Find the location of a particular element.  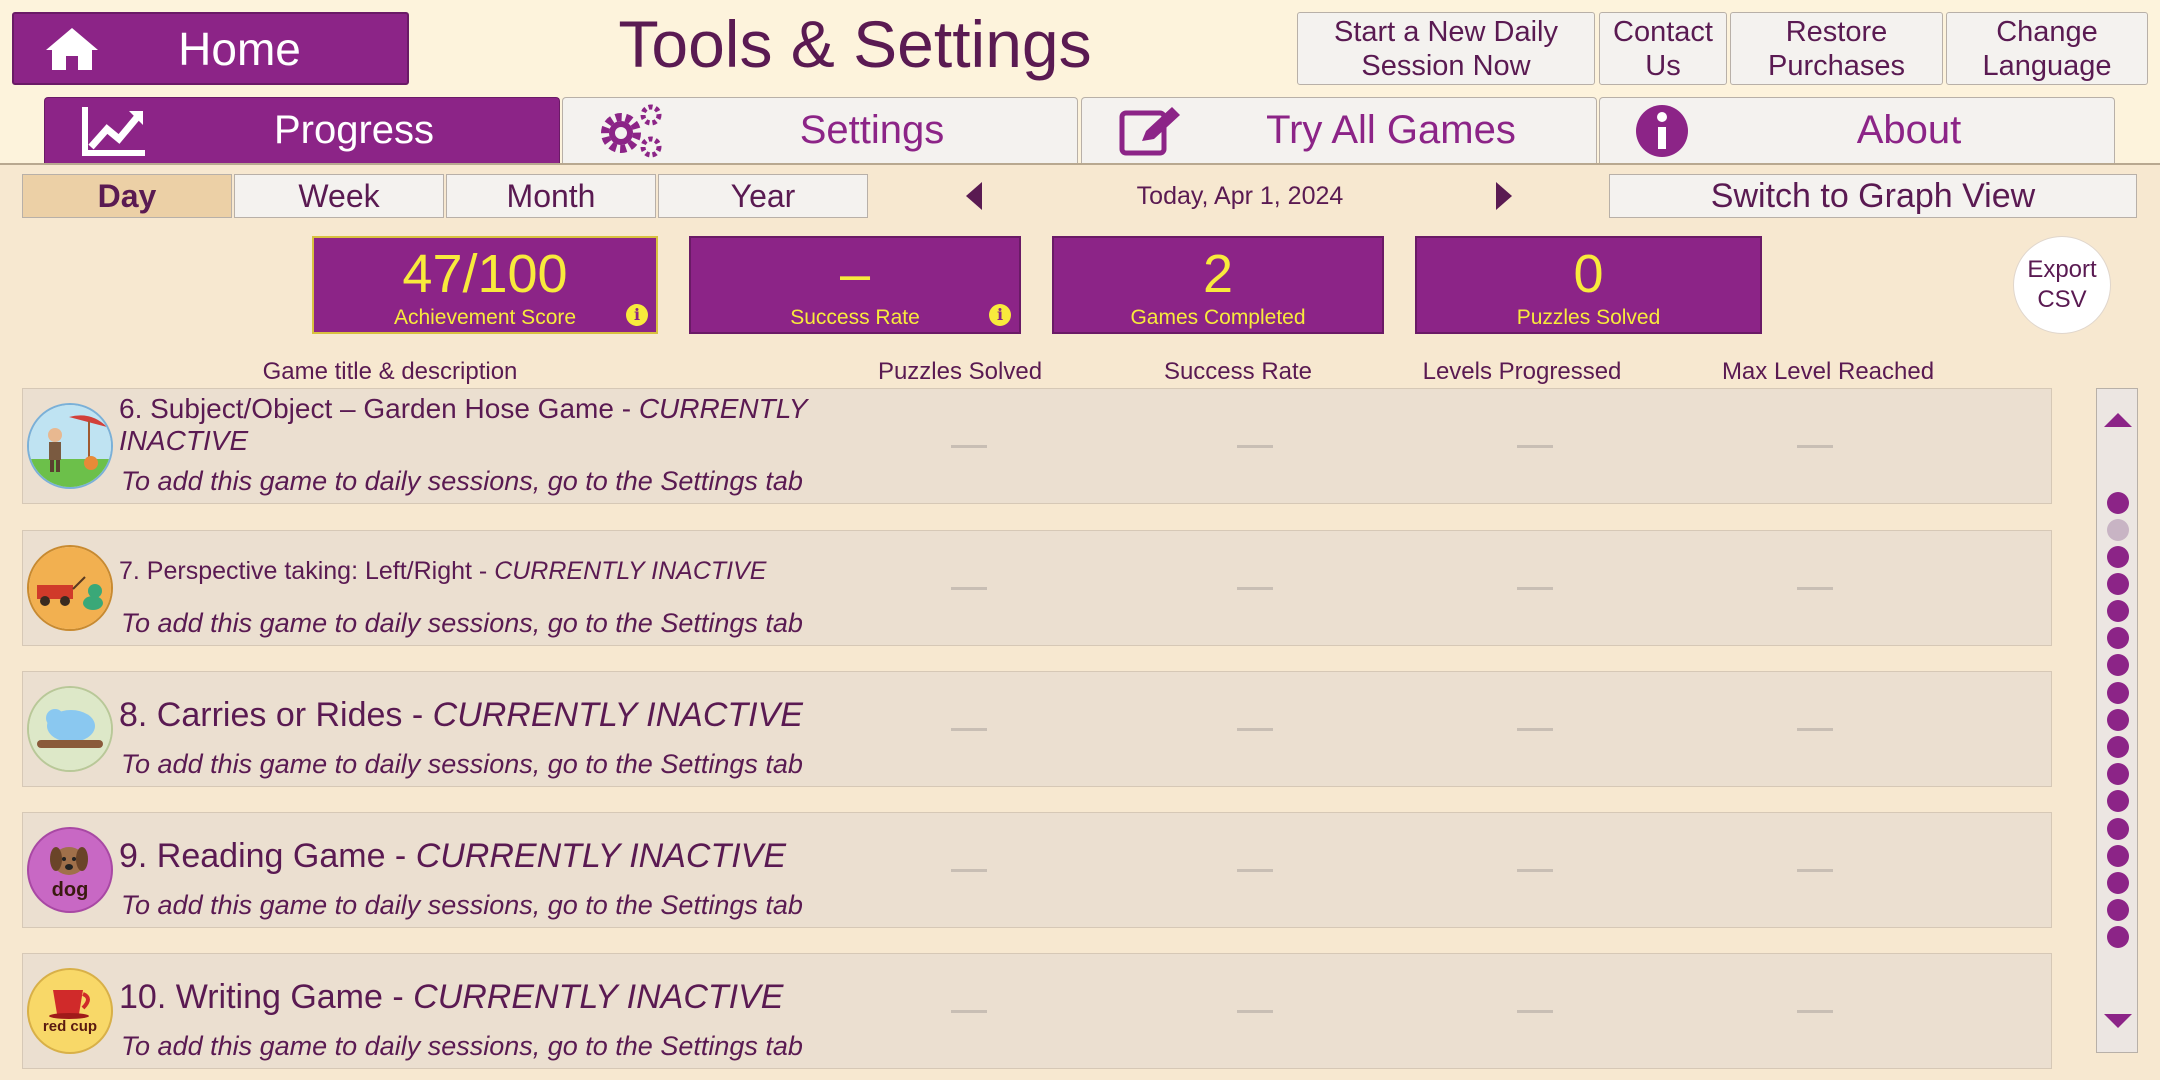

period-month-button: Month is located at coordinates (551, 196).